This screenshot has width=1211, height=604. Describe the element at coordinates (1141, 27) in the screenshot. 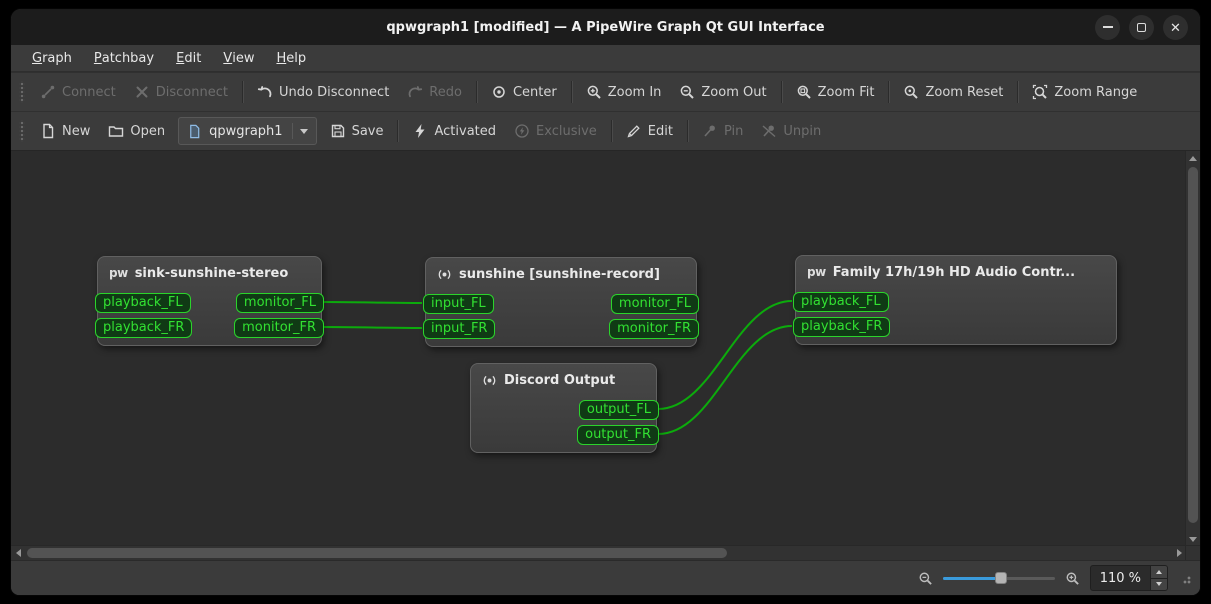

I see `maximize-button` at that location.